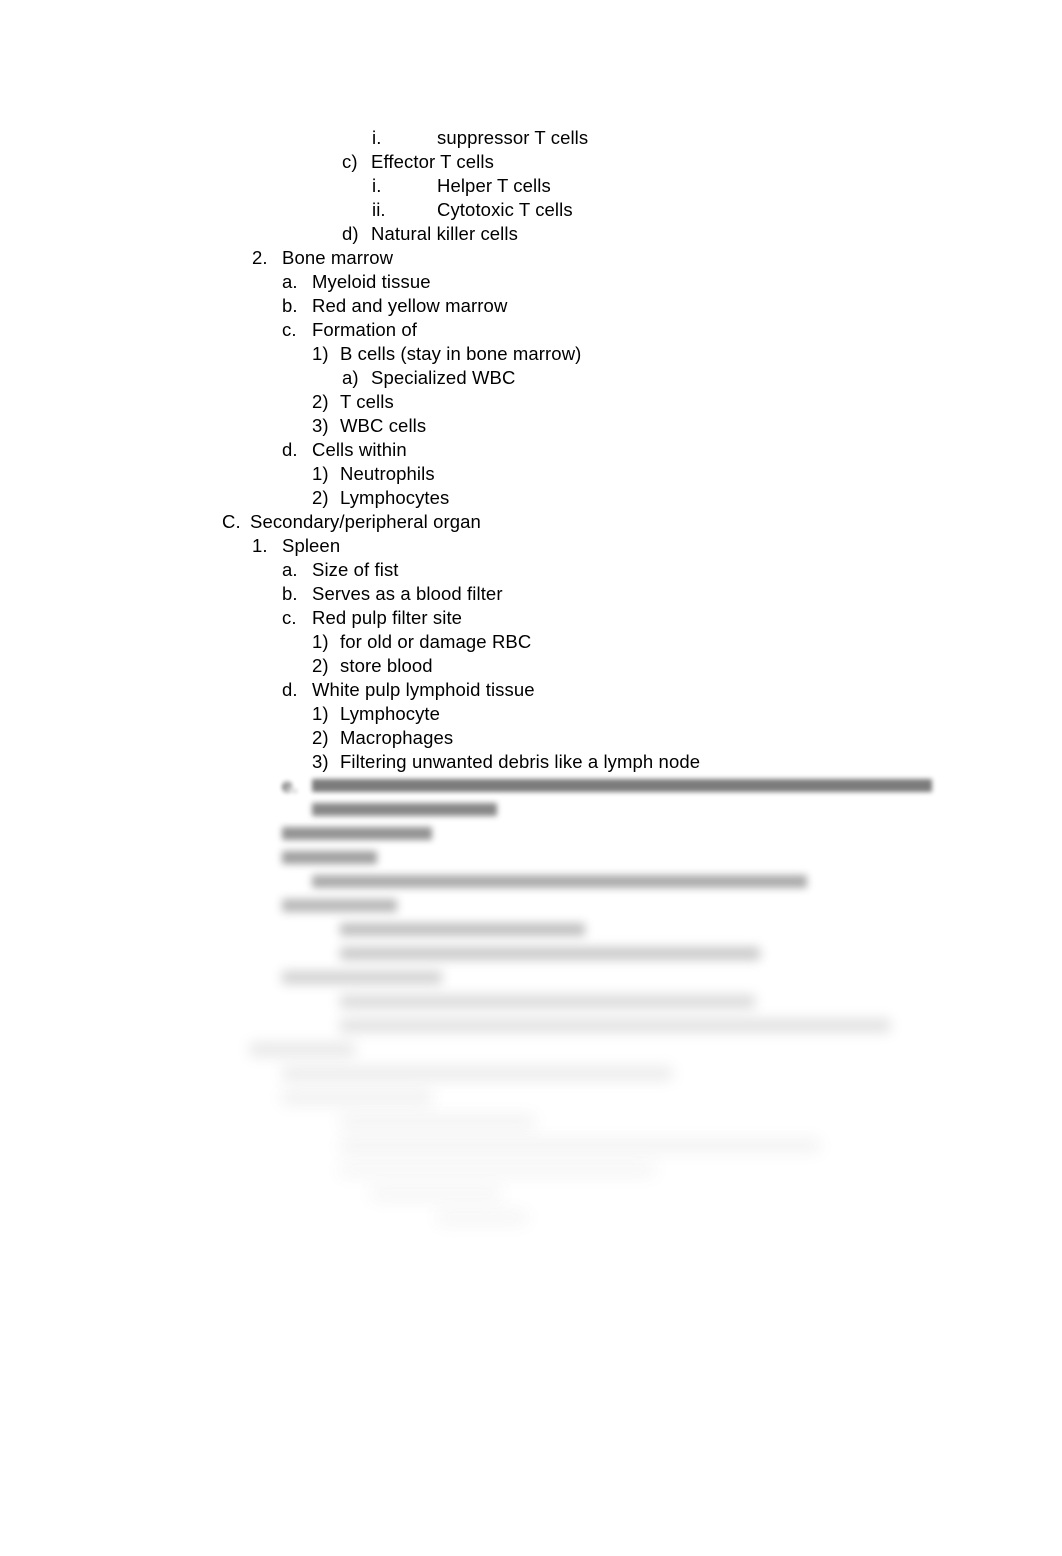 This screenshot has width=1062, height=1556. Describe the element at coordinates (531, 666) in the screenshot. I see `outline-row: 2) store blood` at that location.